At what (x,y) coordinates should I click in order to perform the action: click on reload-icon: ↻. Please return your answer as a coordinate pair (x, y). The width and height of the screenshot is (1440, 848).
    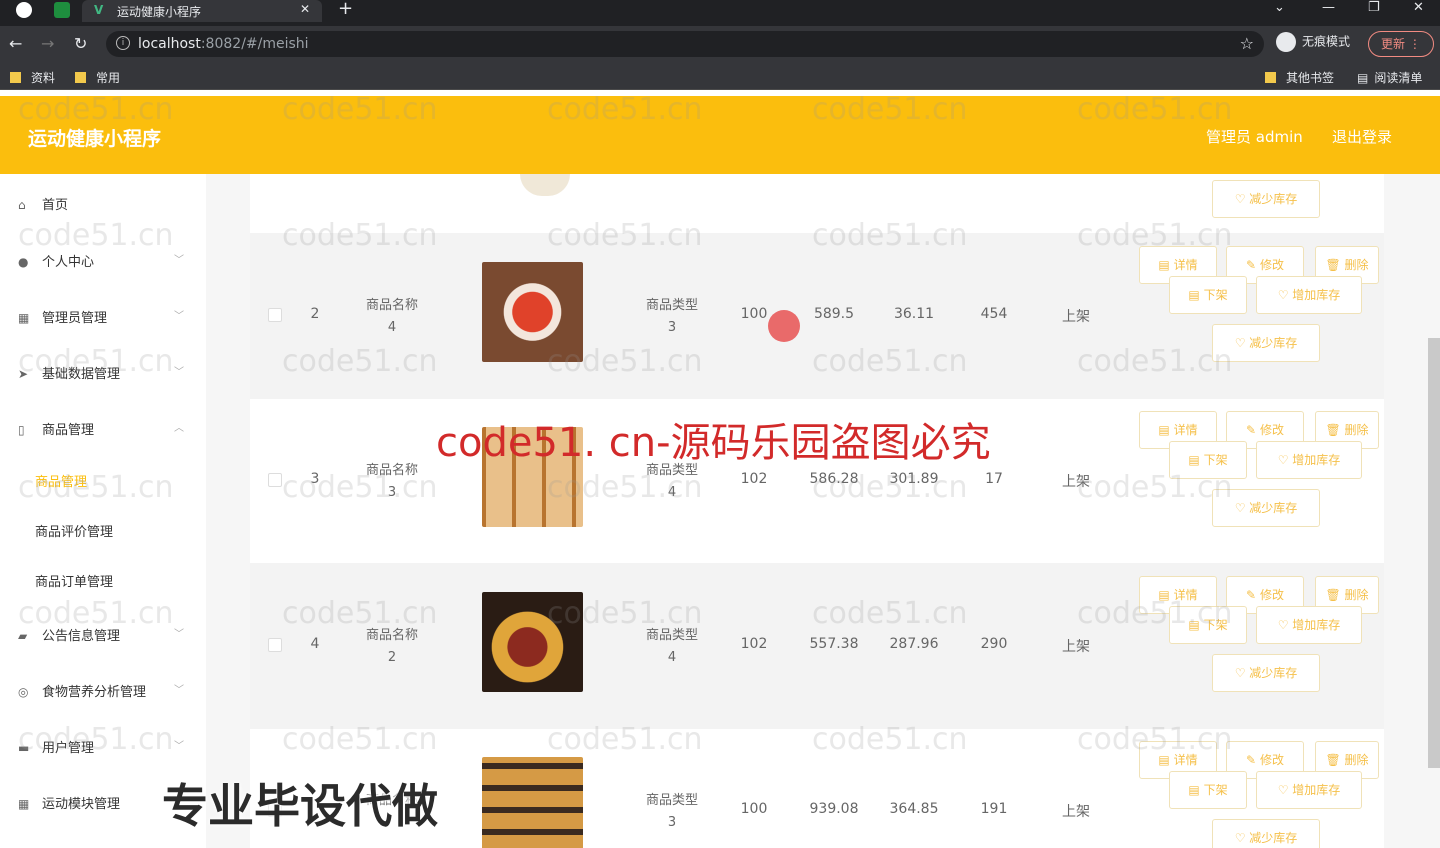
    Looking at the image, I should click on (80, 43).